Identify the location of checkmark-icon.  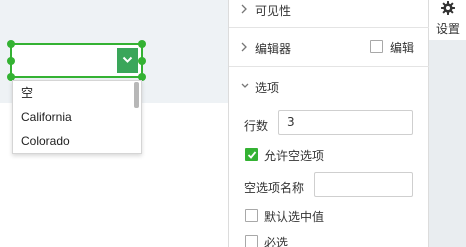
(252, 155).